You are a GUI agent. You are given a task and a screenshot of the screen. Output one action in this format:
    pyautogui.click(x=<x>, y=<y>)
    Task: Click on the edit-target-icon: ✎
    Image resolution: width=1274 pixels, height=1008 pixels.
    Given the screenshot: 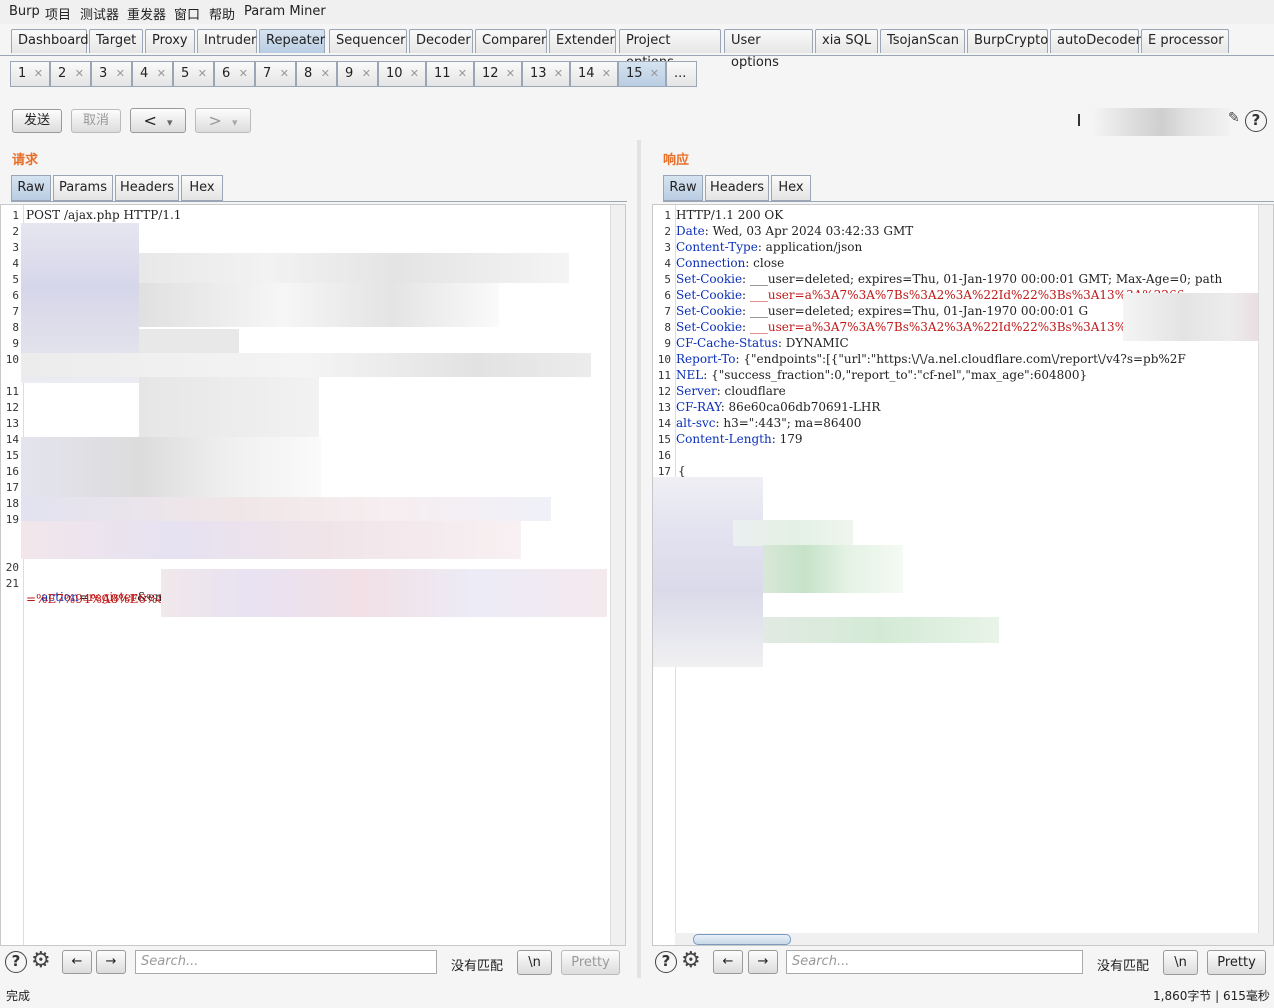 What is the action you would take?
    pyautogui.click(x=1234, y=118)
    